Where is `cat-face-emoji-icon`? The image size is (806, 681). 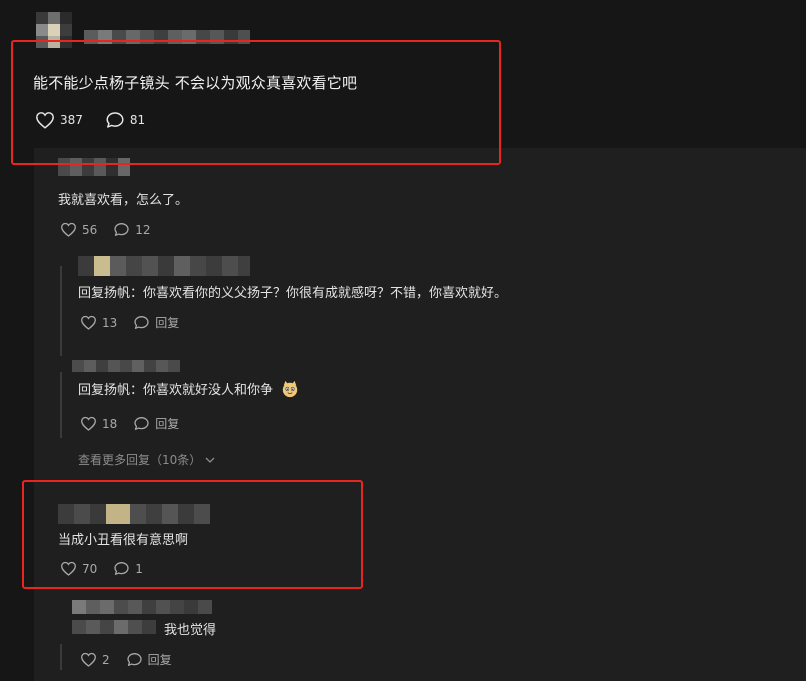 cat-face-emoji-icon is located at coordinates (290, 389).